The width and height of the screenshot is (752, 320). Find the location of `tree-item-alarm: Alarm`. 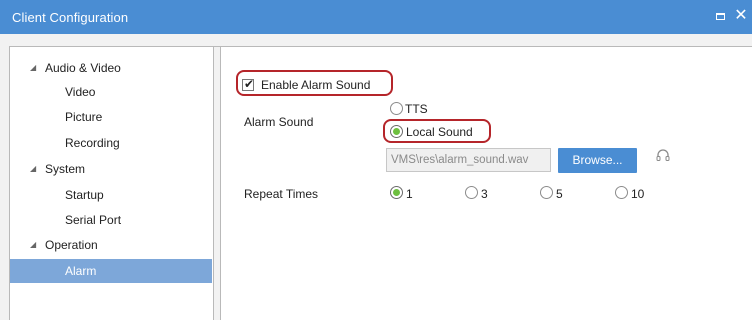

tree-item-alarm: Alarm is located at coordinates (111, 271).